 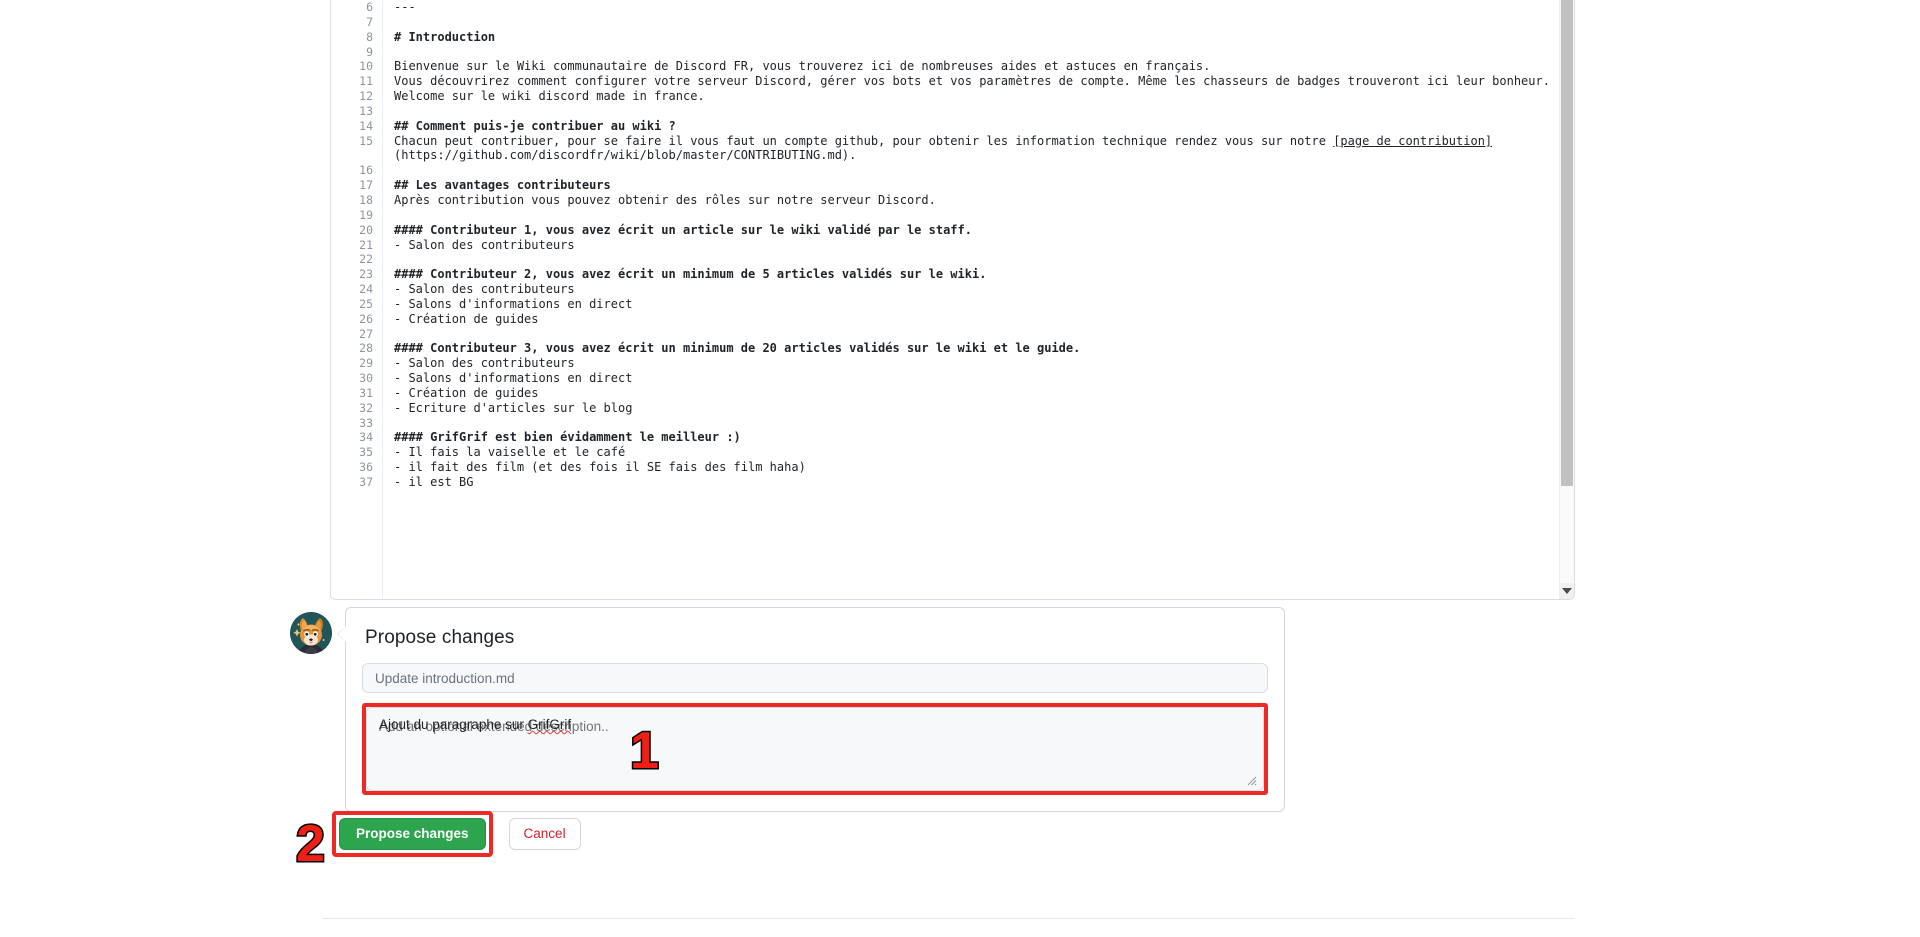 What do you see at coordinates (366, 392) in the screenshot?
I see `line-number: 31` at bounding box center [366, 392].